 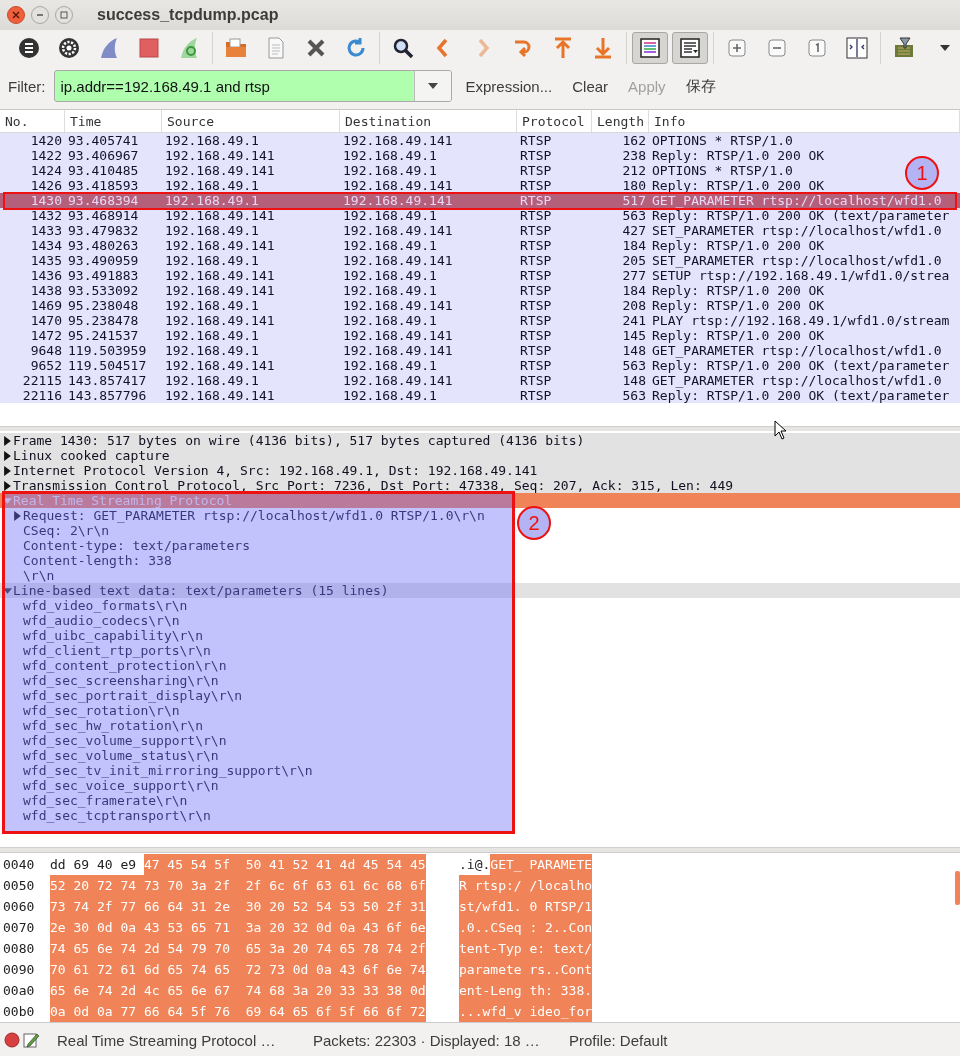 What do you see at coordinates (131, 545) in the screenshot?
I see `tree-item: Content-type: text/parameters` at bounding box center [131, 545].